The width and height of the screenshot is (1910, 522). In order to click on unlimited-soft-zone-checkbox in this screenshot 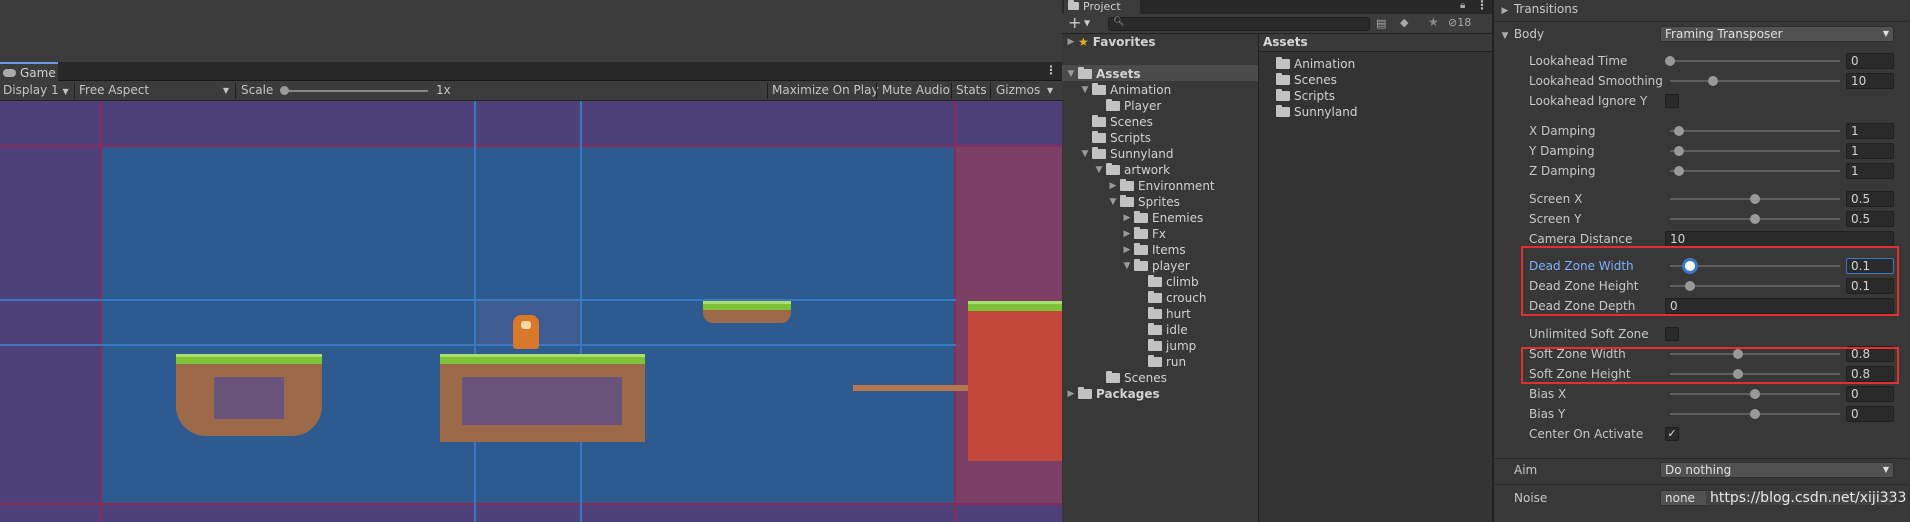, I will do `click(1672, 334)`.